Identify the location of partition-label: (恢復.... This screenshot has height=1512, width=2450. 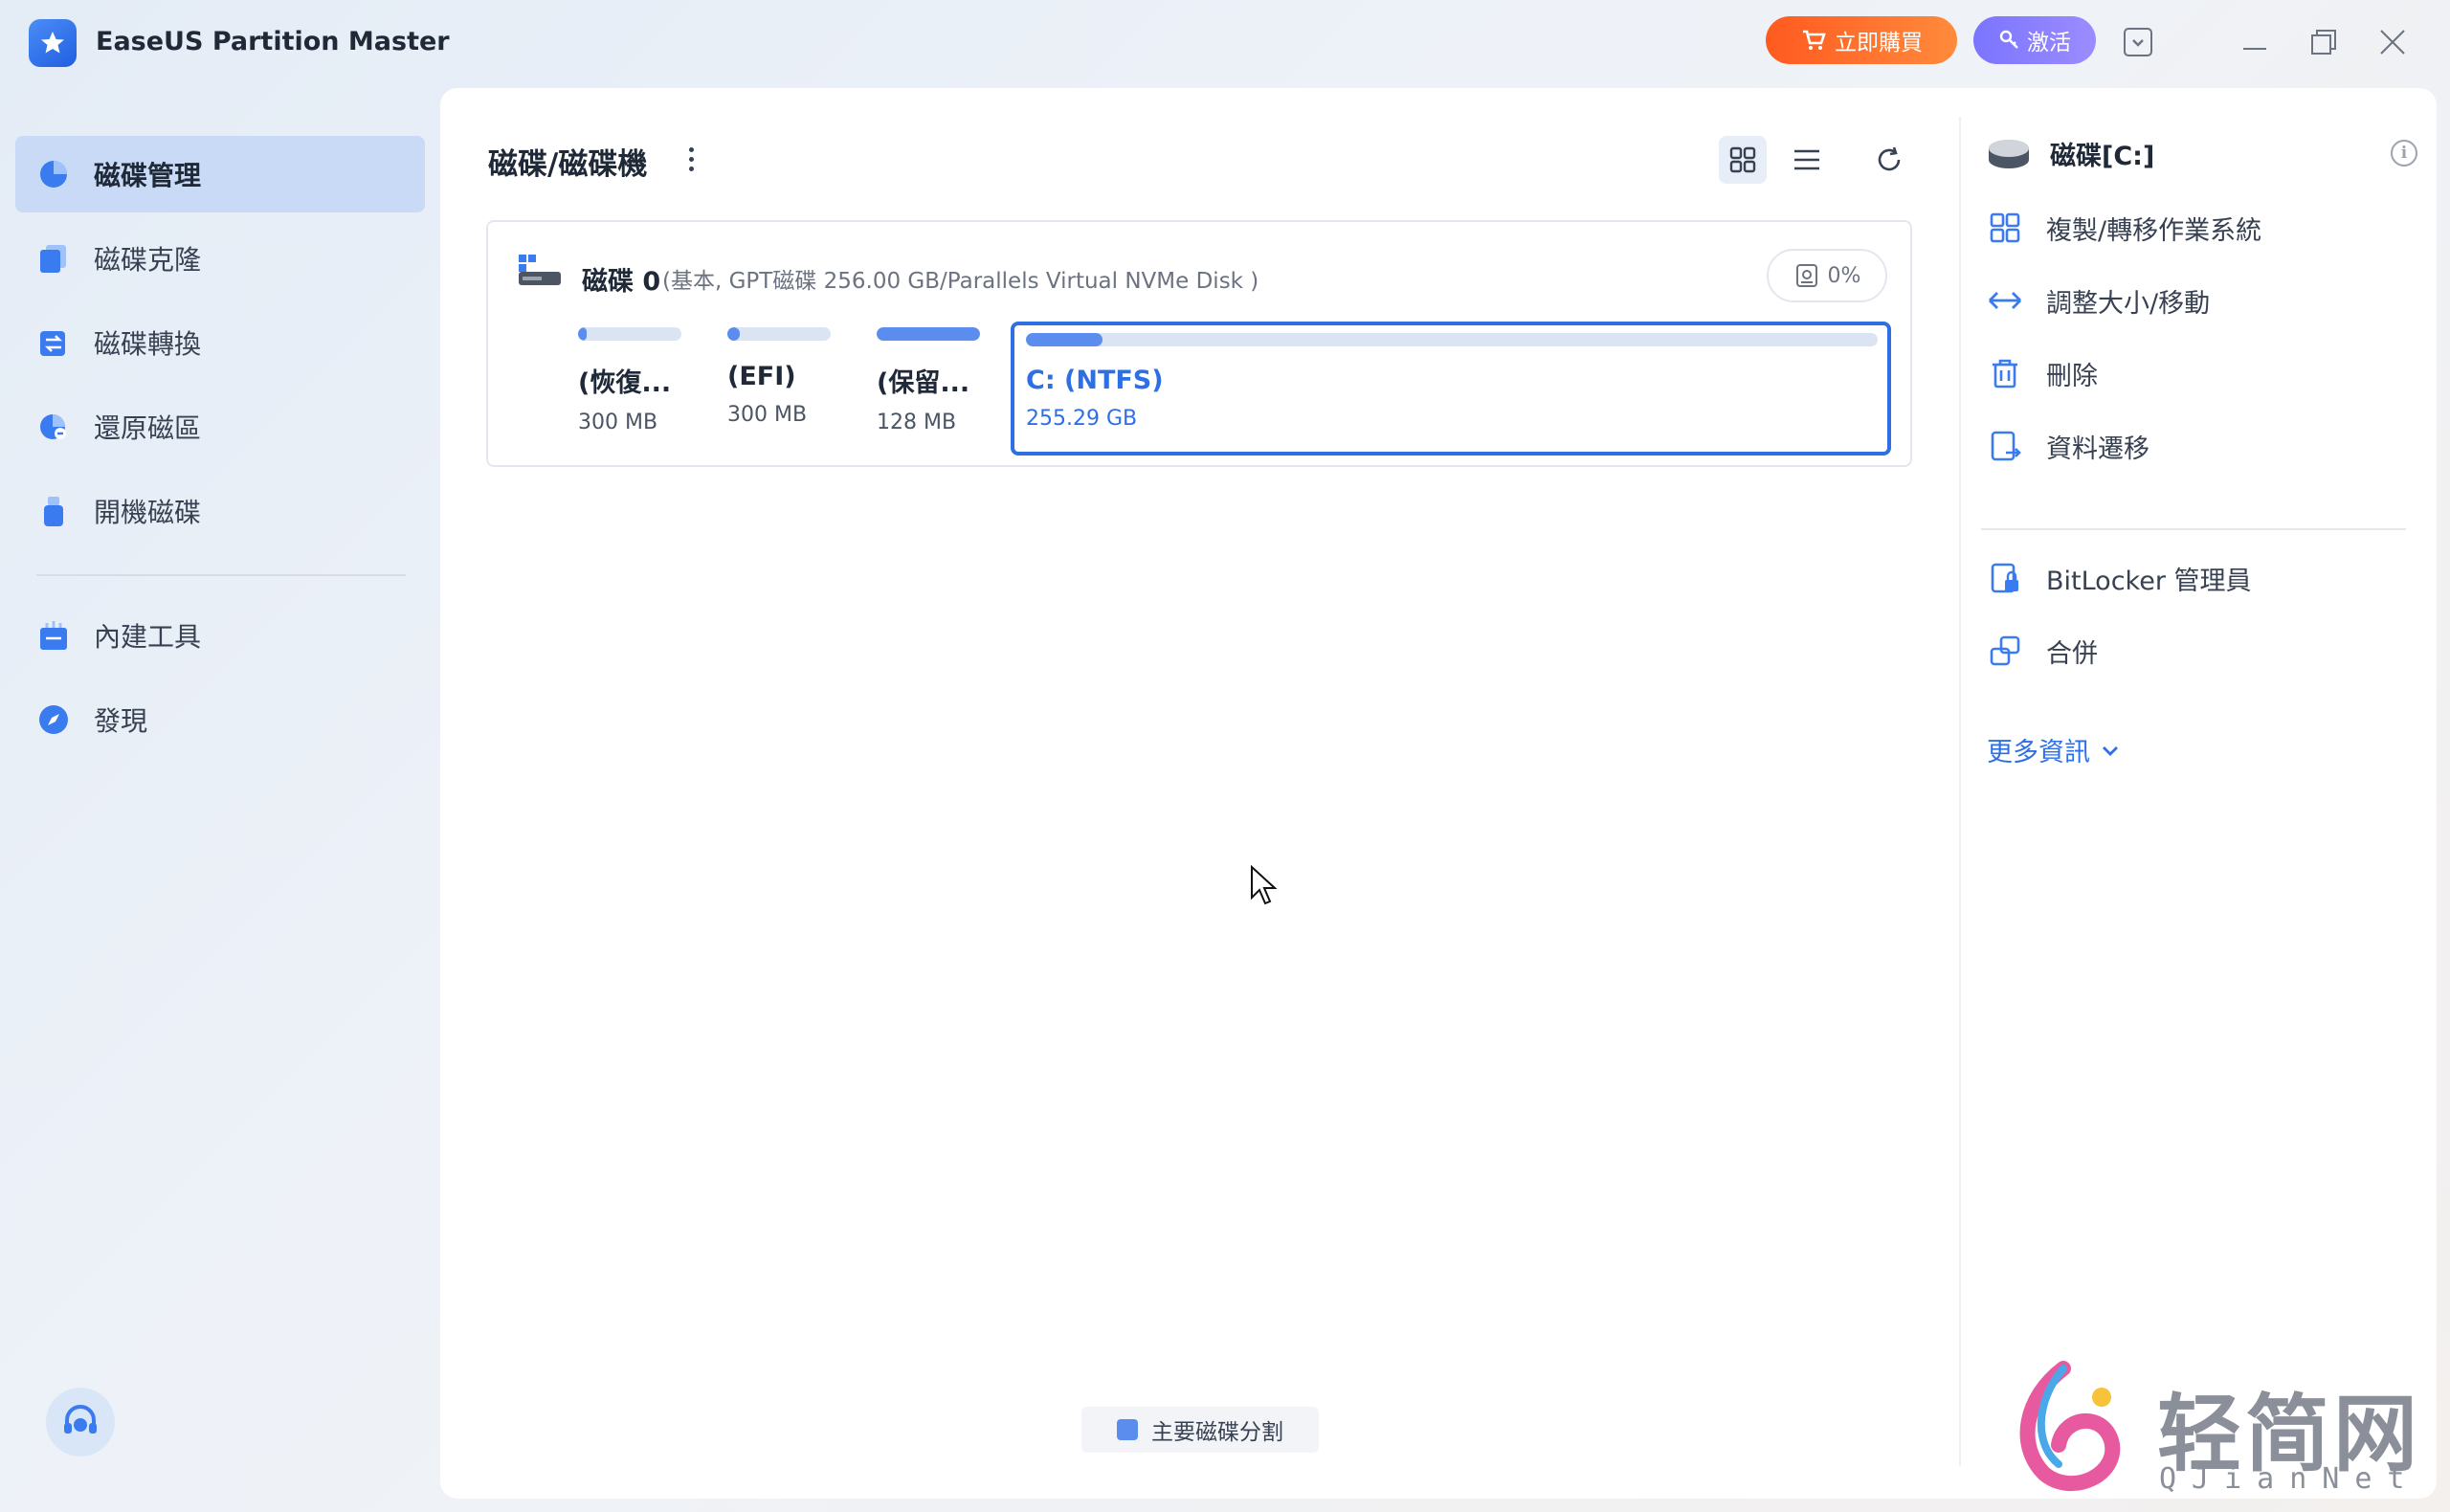
(625, 383).